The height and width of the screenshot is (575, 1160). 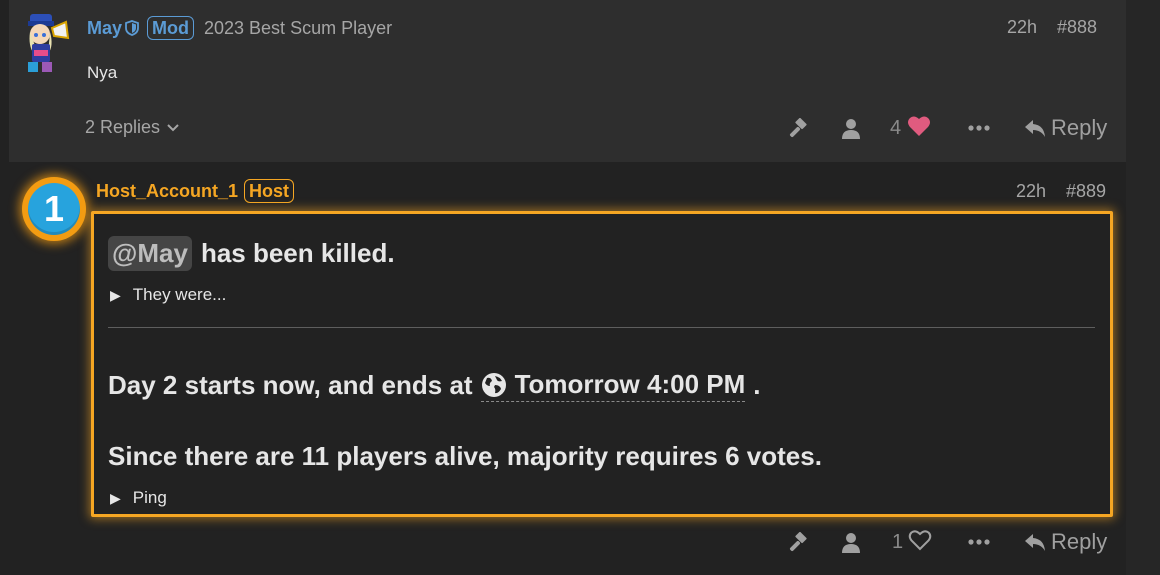 What do you see at coordinates (1077, 27) in the screenshot?
I see `post-number: #888` at bounding box center [1077, 27].